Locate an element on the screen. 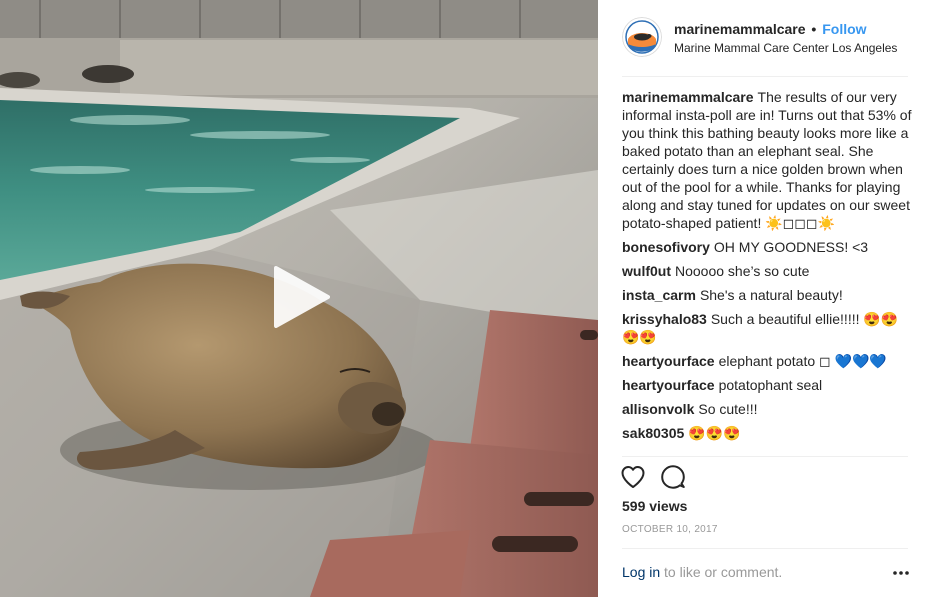  comment-item: bonesofivory OH MY GOODNESS! <3 is located at coordinates (767, 247).